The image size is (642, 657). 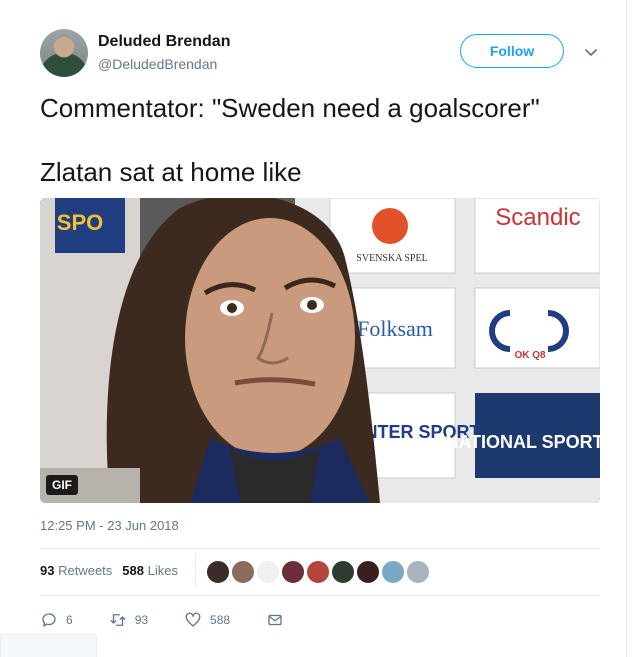 I want to click on retweet-icon, so click(x=118, y=620).